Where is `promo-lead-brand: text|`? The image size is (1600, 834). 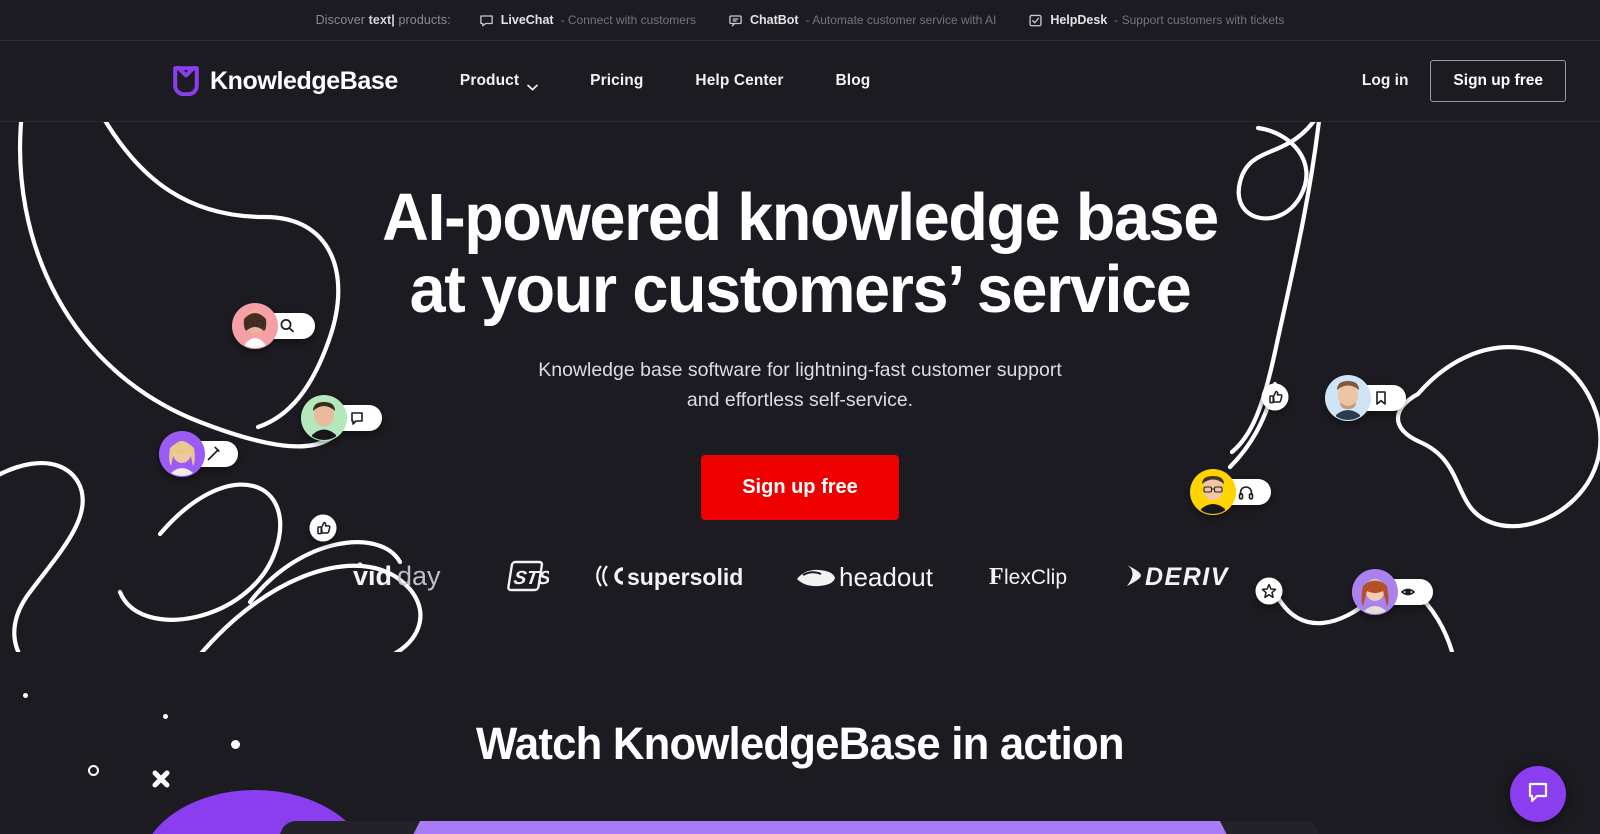
promo-lead-brand: text| is located at coordinates (381, 20).